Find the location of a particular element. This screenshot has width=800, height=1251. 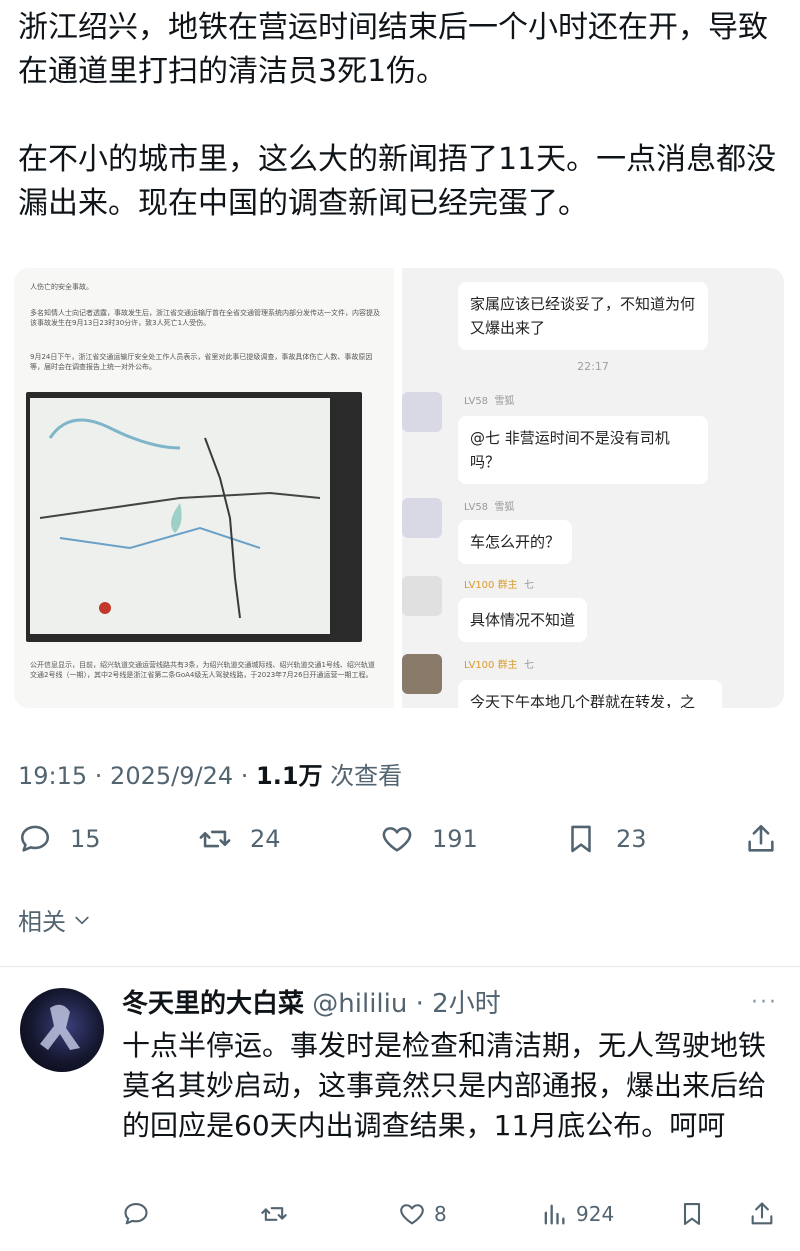

reply-reply-button is located at coordinates (136, 1214).